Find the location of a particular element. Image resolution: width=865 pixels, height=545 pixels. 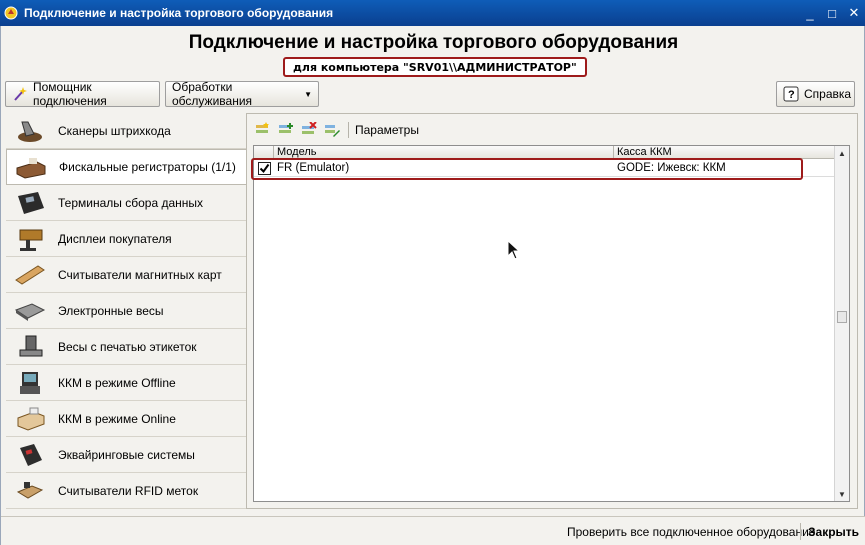

toolbar-separator is located at coordinates (348, 130).